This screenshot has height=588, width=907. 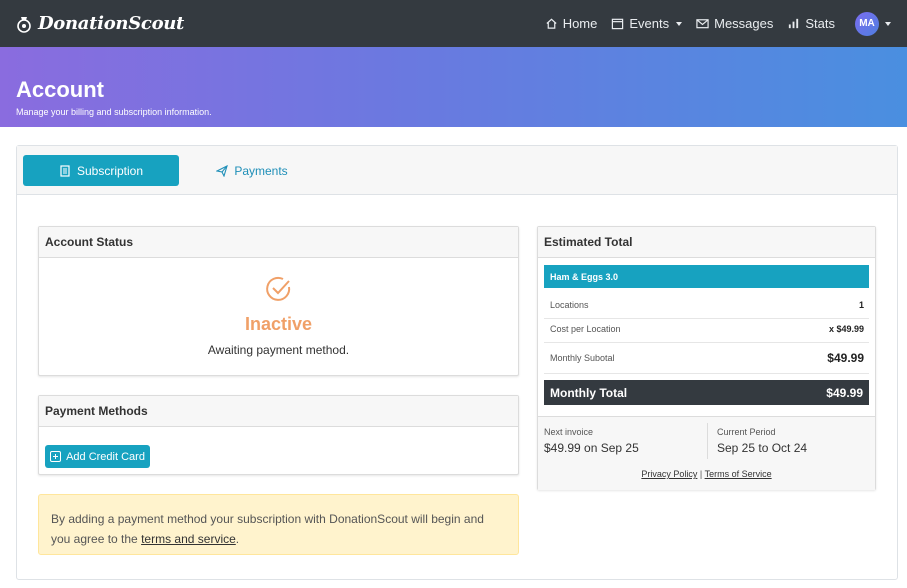 What do you see at coordinates (110, 170) in the screenshot?
I see `tab-subscription-label: Subscription` at bounding box center [110, 170].